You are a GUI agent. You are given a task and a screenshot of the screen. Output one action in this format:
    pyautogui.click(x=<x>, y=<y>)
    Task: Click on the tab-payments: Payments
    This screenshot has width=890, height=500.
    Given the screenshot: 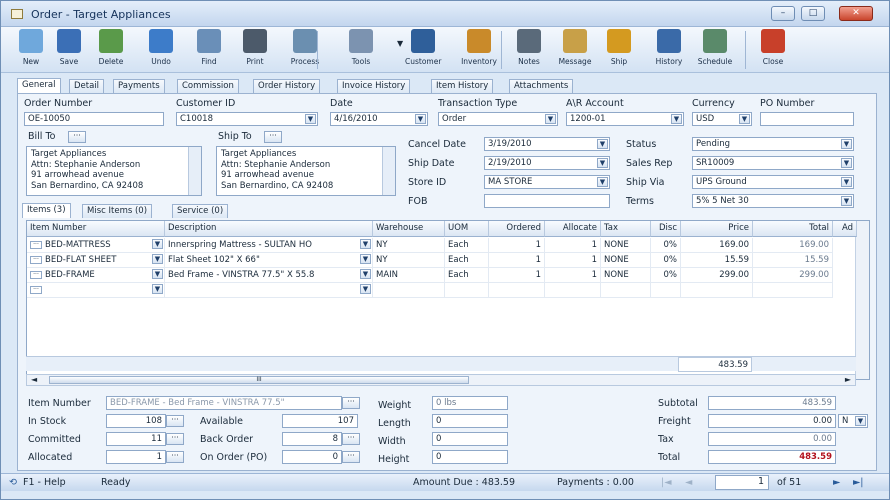 What is the action you would take?
    pyautogui.click(x=139, y=86)
    